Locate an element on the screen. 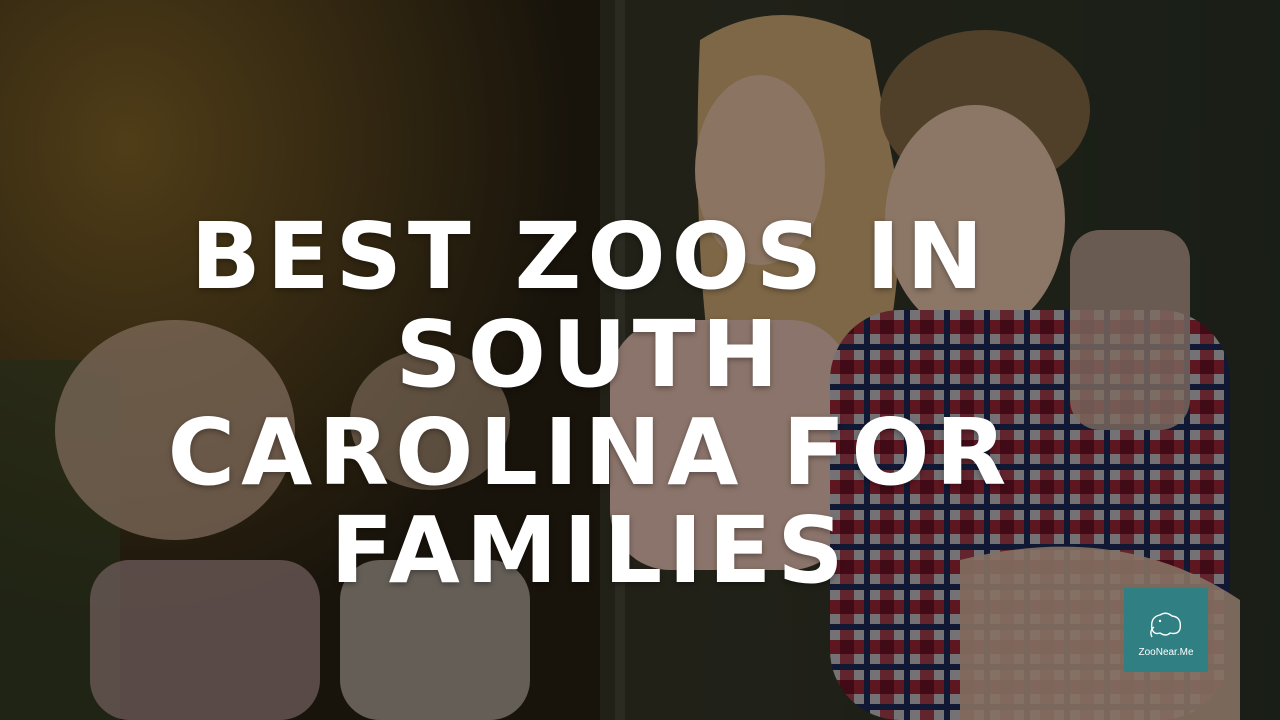 Image resolution: width=1280 pixels, height=720 pixels. headline-line: BEST ZOOS IN is located at coordinates (590, 256).